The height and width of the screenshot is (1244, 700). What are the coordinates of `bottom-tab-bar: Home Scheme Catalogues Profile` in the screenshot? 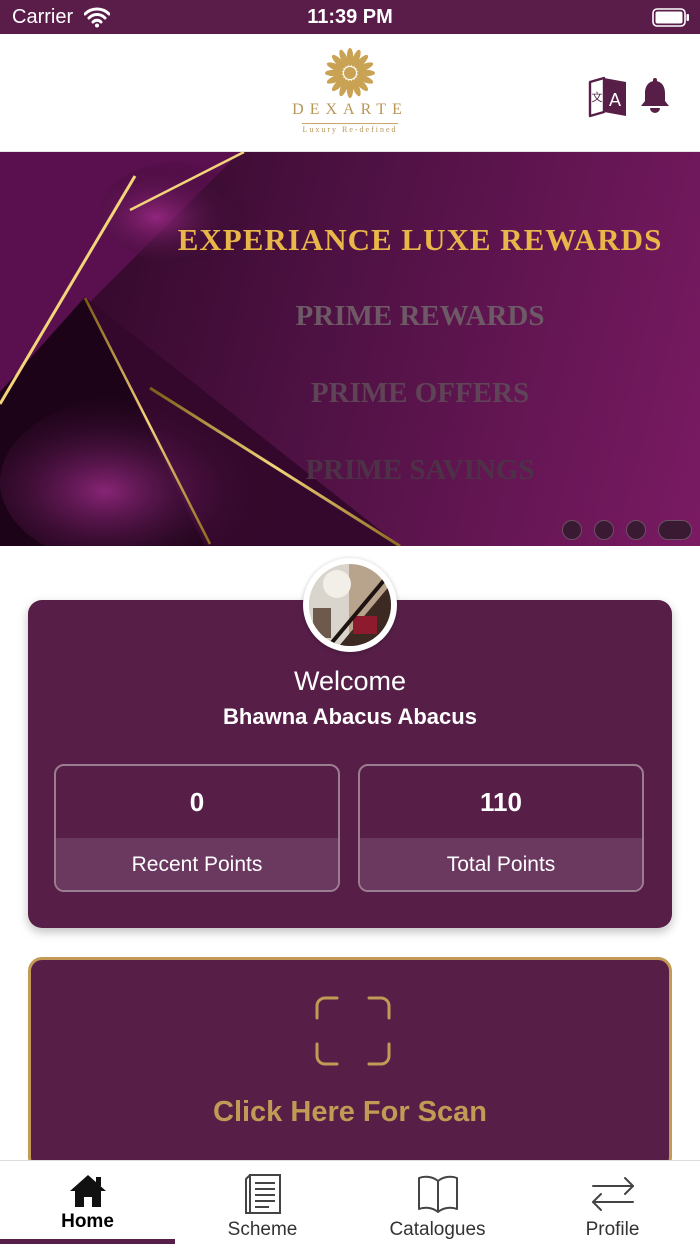 It's located at (350, 1202).